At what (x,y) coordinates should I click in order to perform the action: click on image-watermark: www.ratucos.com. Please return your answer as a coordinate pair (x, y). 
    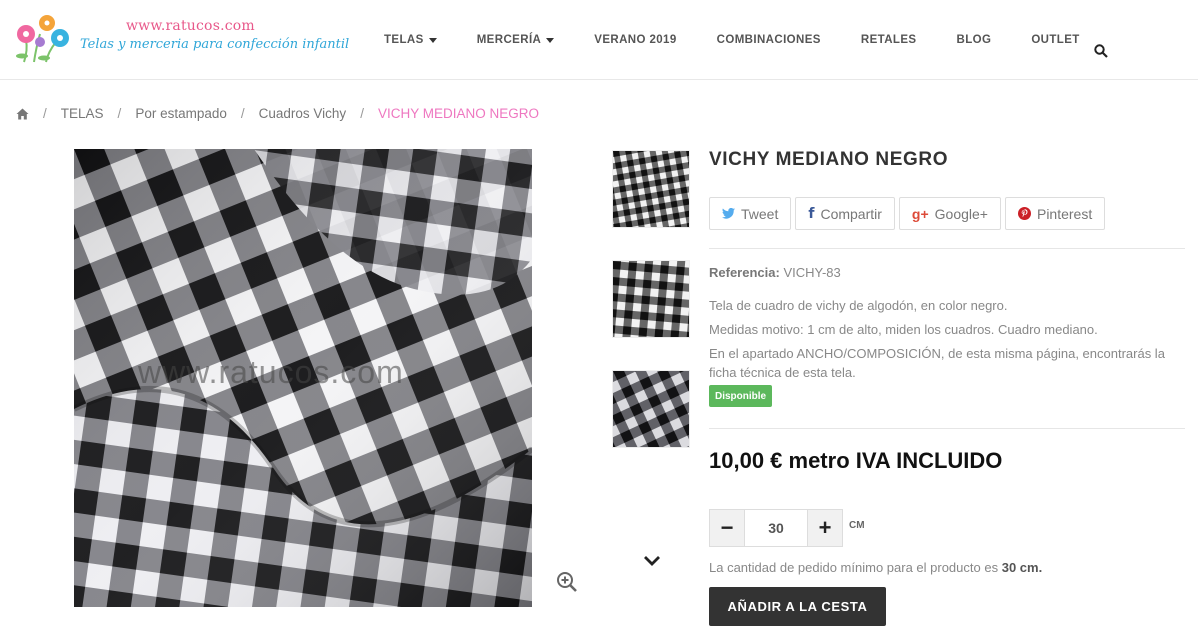
    Looking at the image, I should click on (271, 372).